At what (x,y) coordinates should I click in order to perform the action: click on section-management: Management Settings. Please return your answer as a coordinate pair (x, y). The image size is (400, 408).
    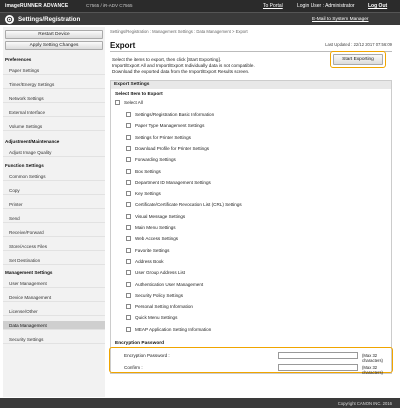
    Looking at the image, I should click on (29, 272).